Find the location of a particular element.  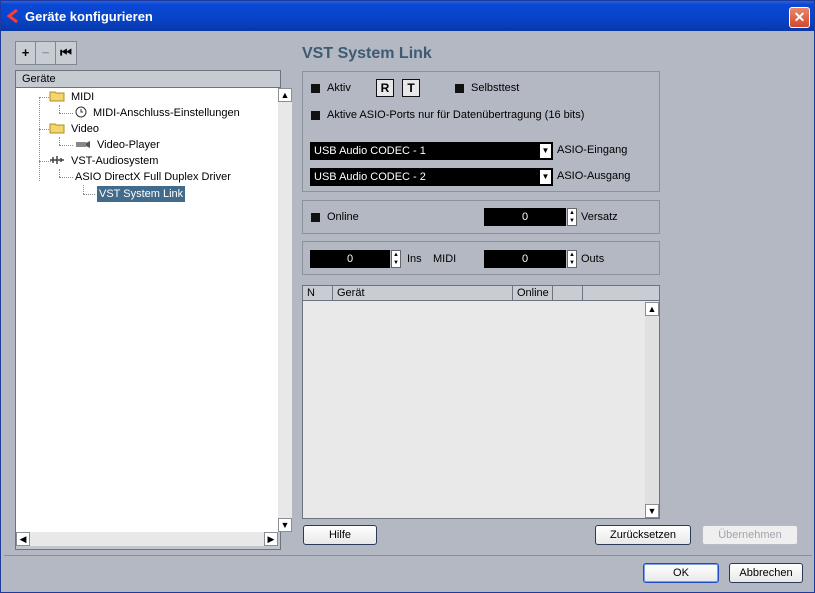

selbsttest-label: Selbsttest is located at coordinates (495, 88).